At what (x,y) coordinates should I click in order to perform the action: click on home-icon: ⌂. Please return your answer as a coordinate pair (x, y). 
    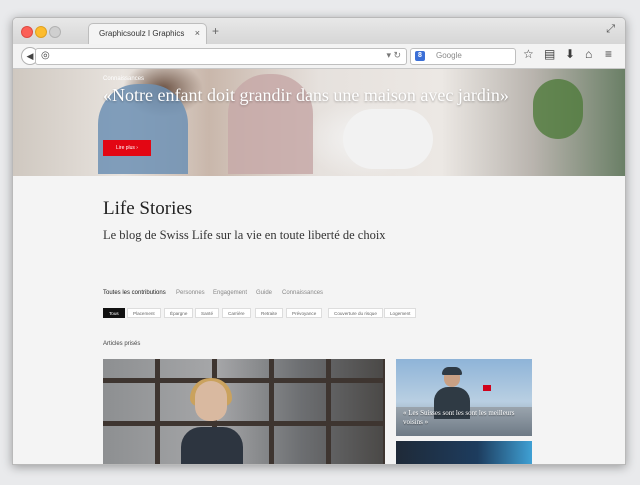
    Looking at the image, I should click on (588, 54).